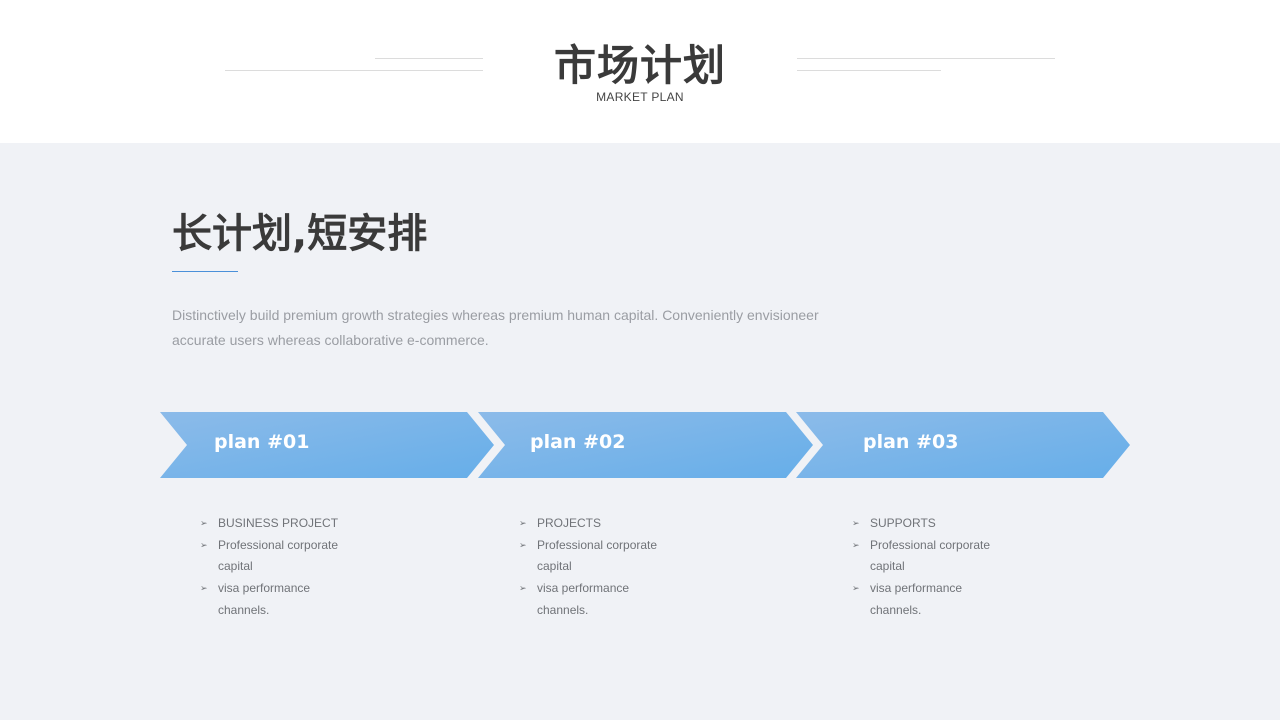 This screenshot has height=720, width=1280. I want to click on section-heading: 长计划,短安排, so click(300, 234).